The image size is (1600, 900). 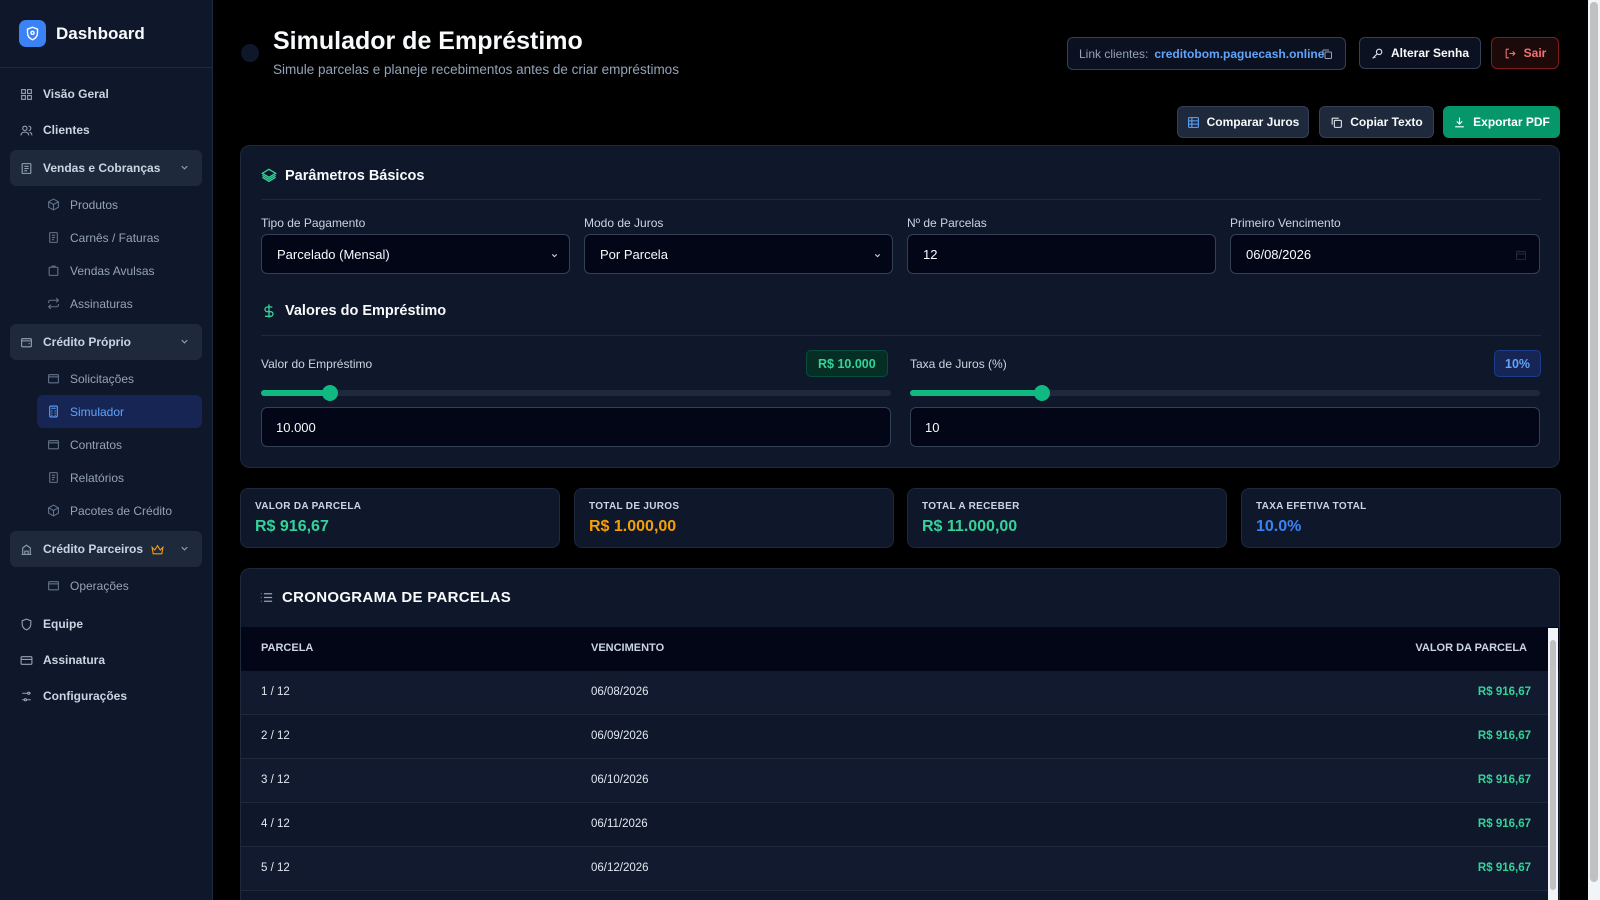 I want to click on cell-parcela: 4 / 12, so click(x=275, y=824).